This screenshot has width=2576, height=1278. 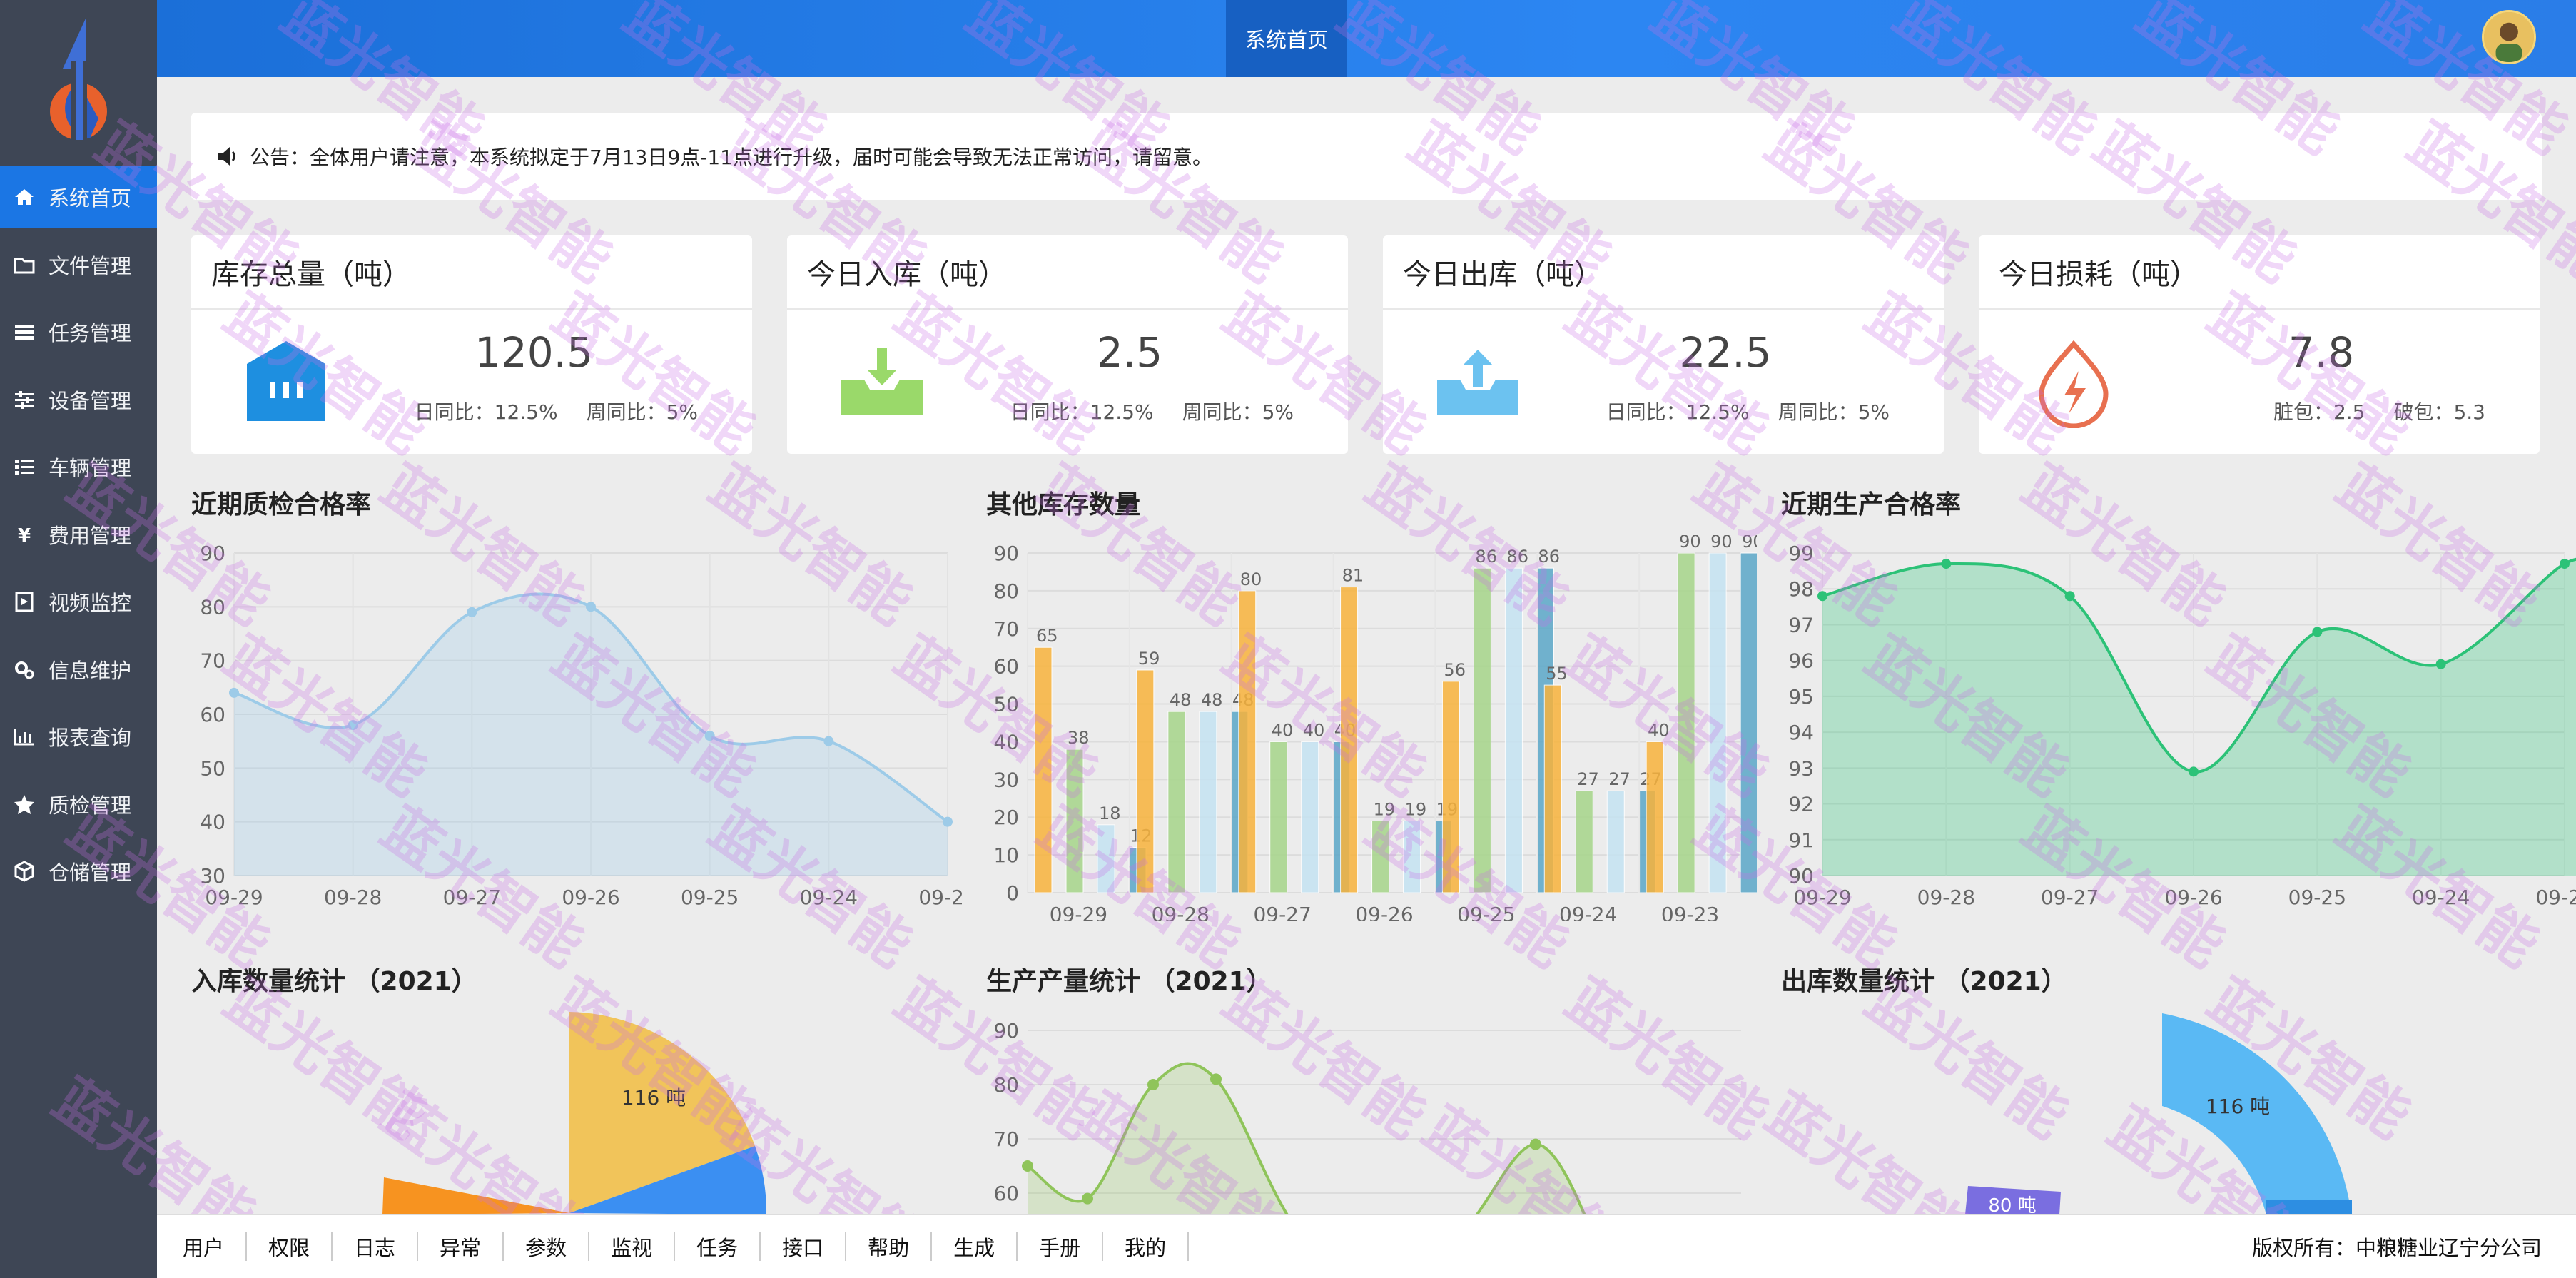 I want to click on sidebar-item-10: 仓储管理, so click(x=78, y=871).